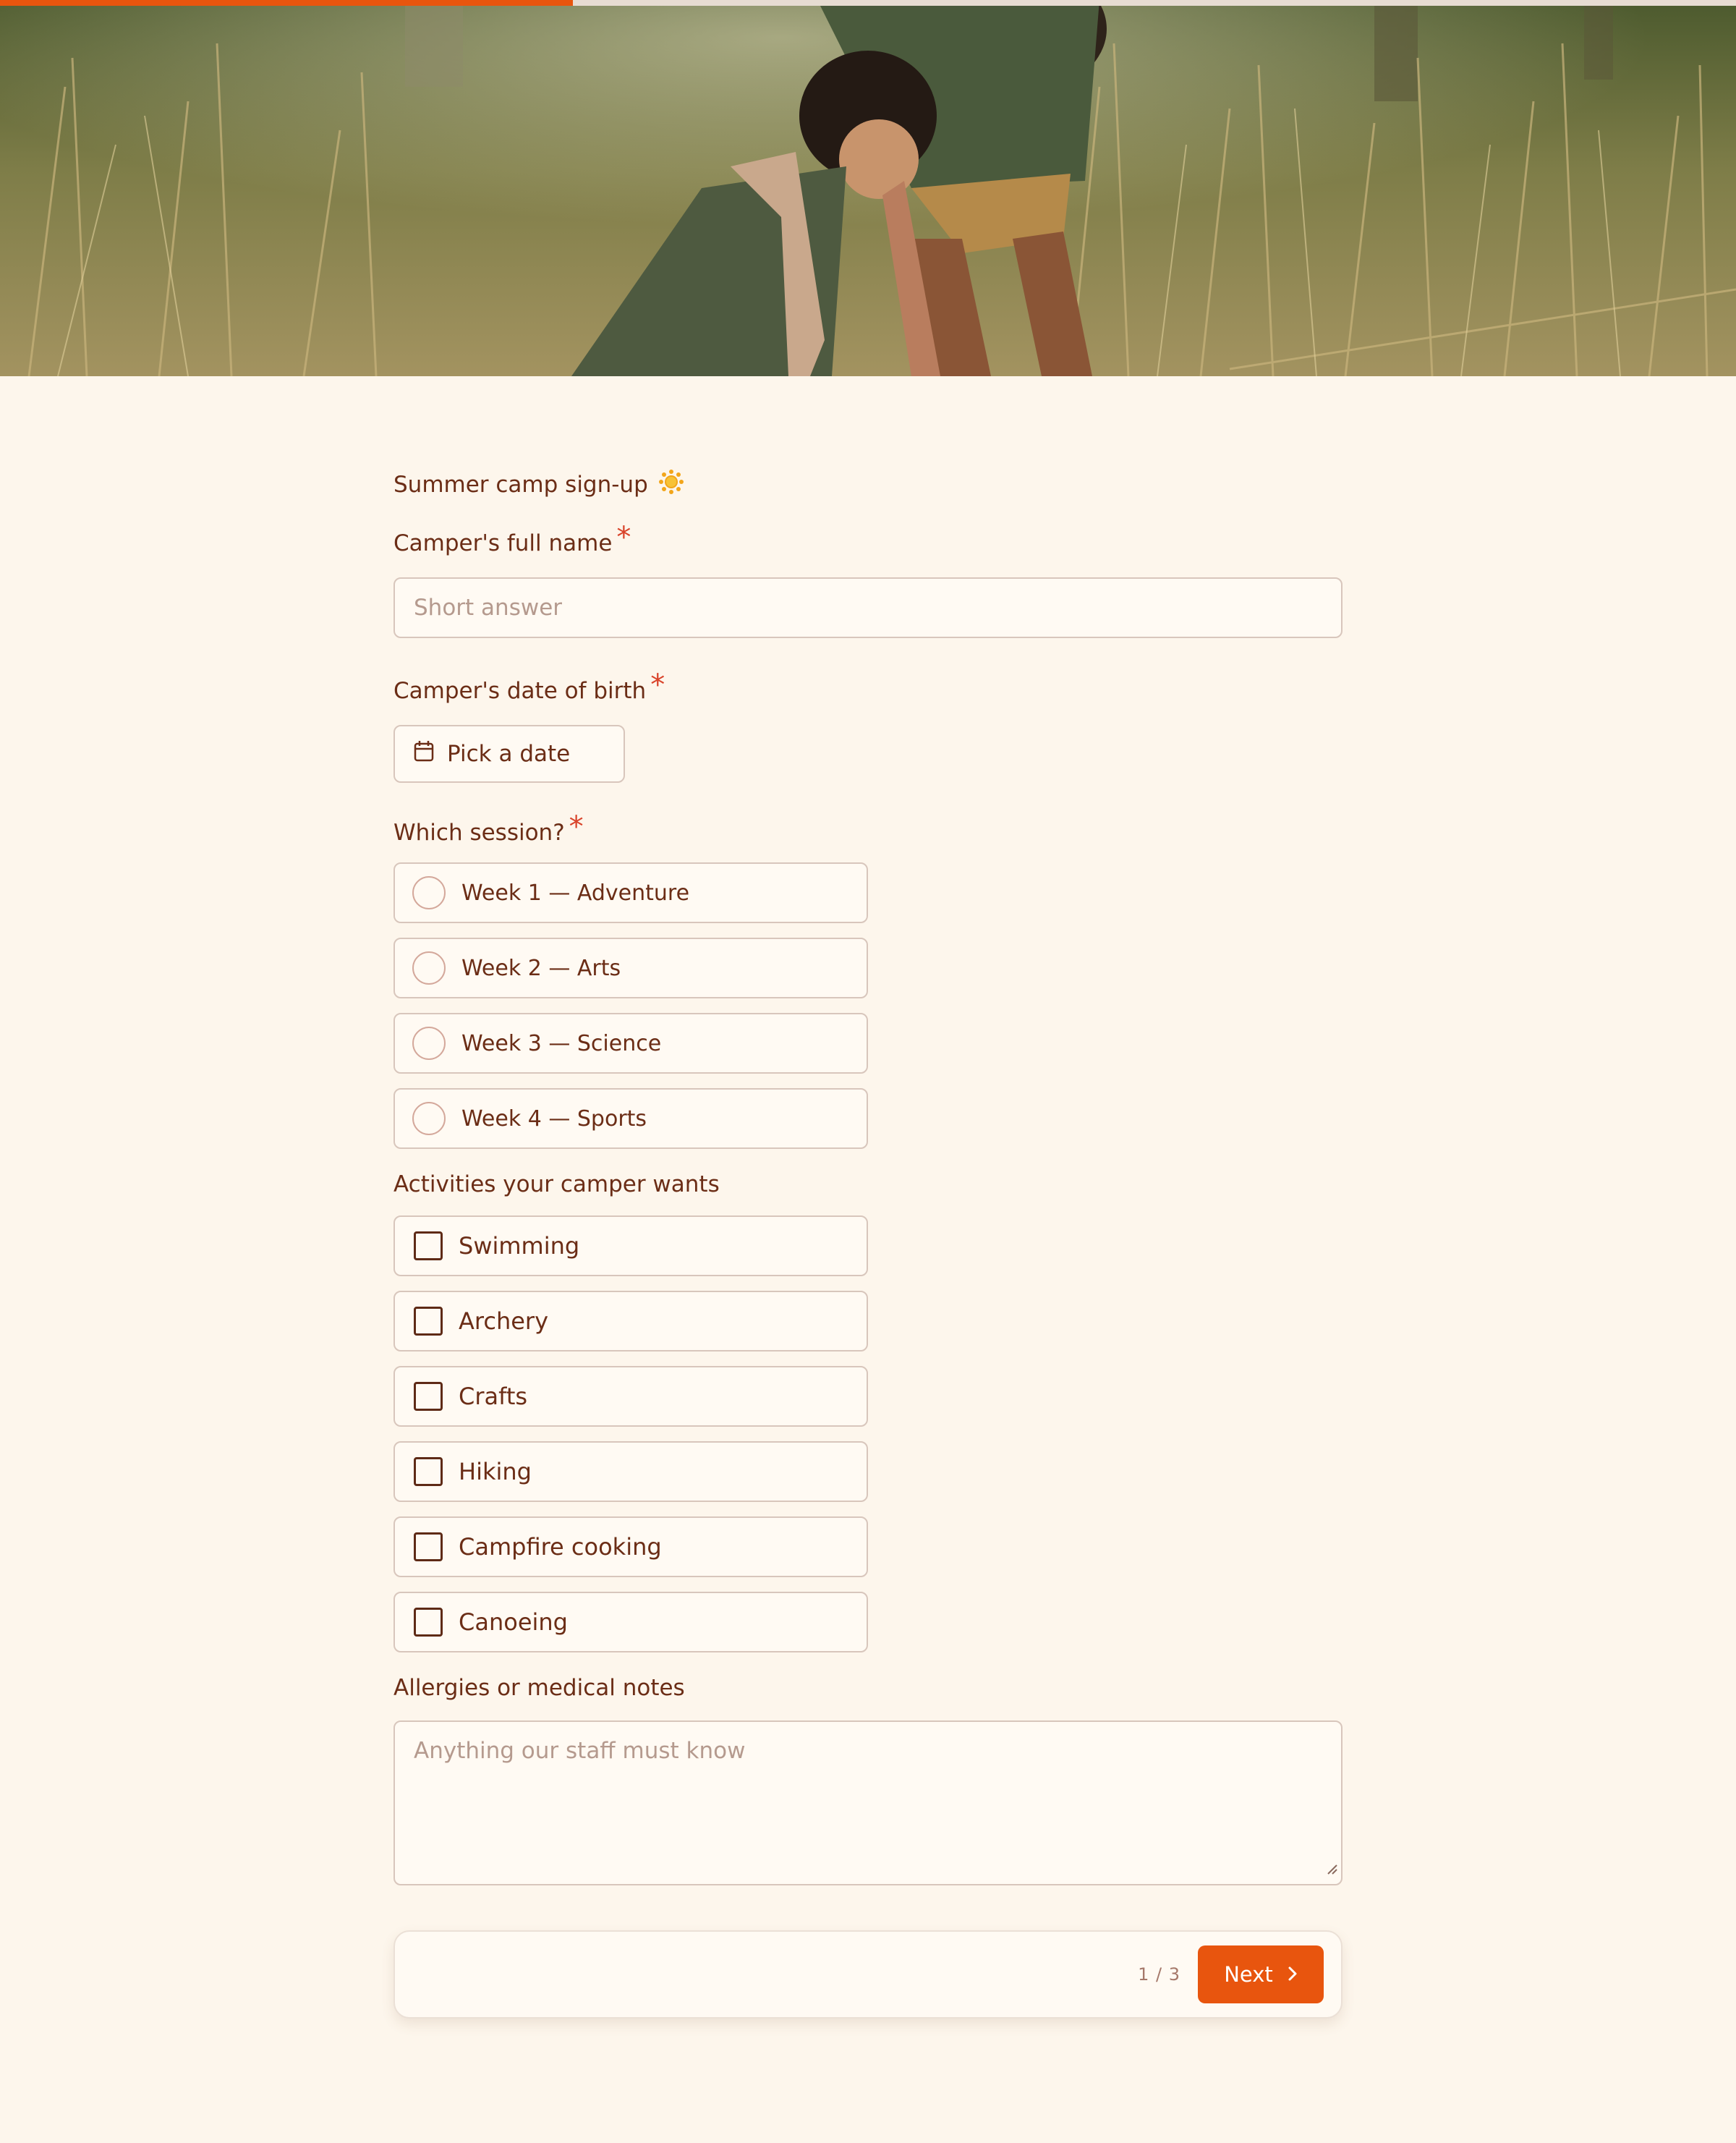 The width and height of the screenshot is (1736, 2143). I want to click on notes-label-text: Allergies or medical notes, so click(539, 1688).